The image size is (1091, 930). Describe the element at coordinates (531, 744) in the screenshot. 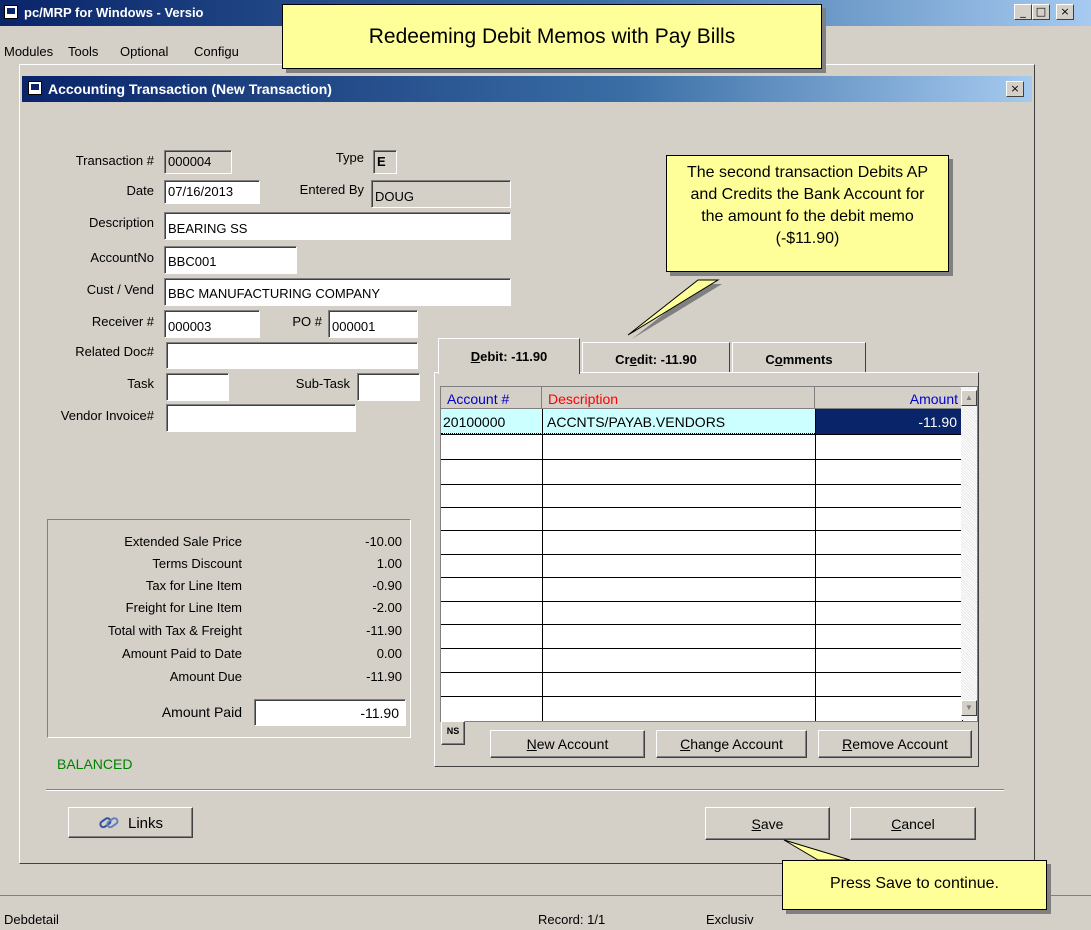

I see `new-account-accel: N` at that location.